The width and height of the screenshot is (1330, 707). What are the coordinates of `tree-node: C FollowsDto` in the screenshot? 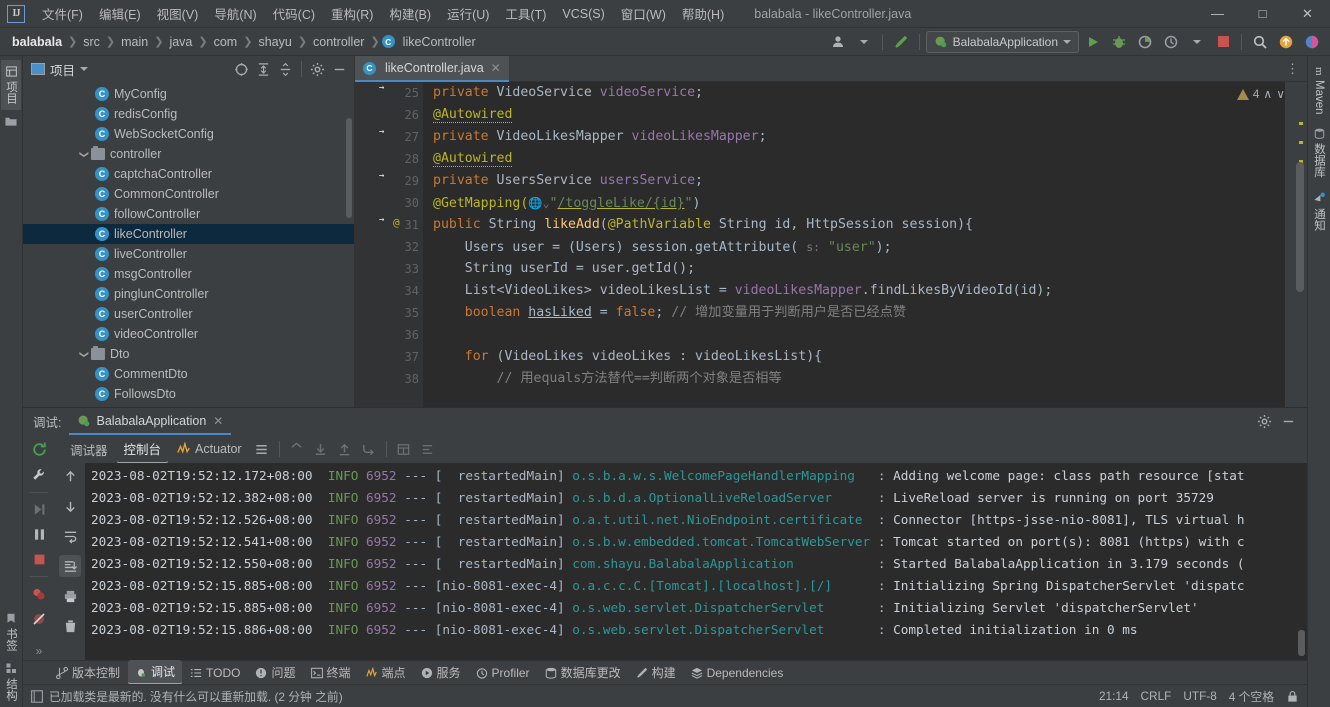 It's located at (188, 394).